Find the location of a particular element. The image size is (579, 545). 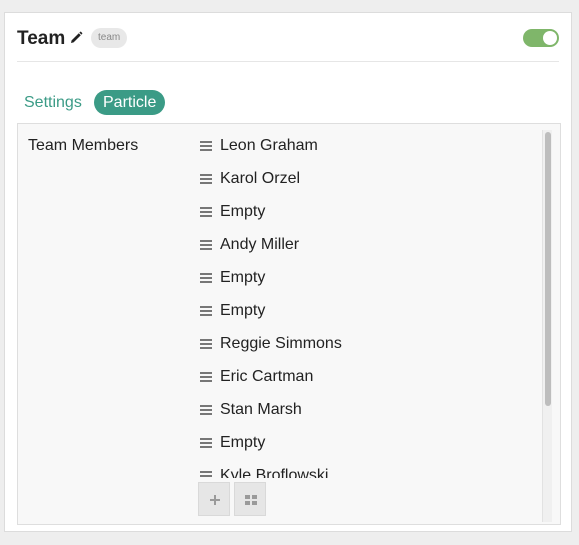

item-label: Eric Cartman is located at coordinates (267, 376).